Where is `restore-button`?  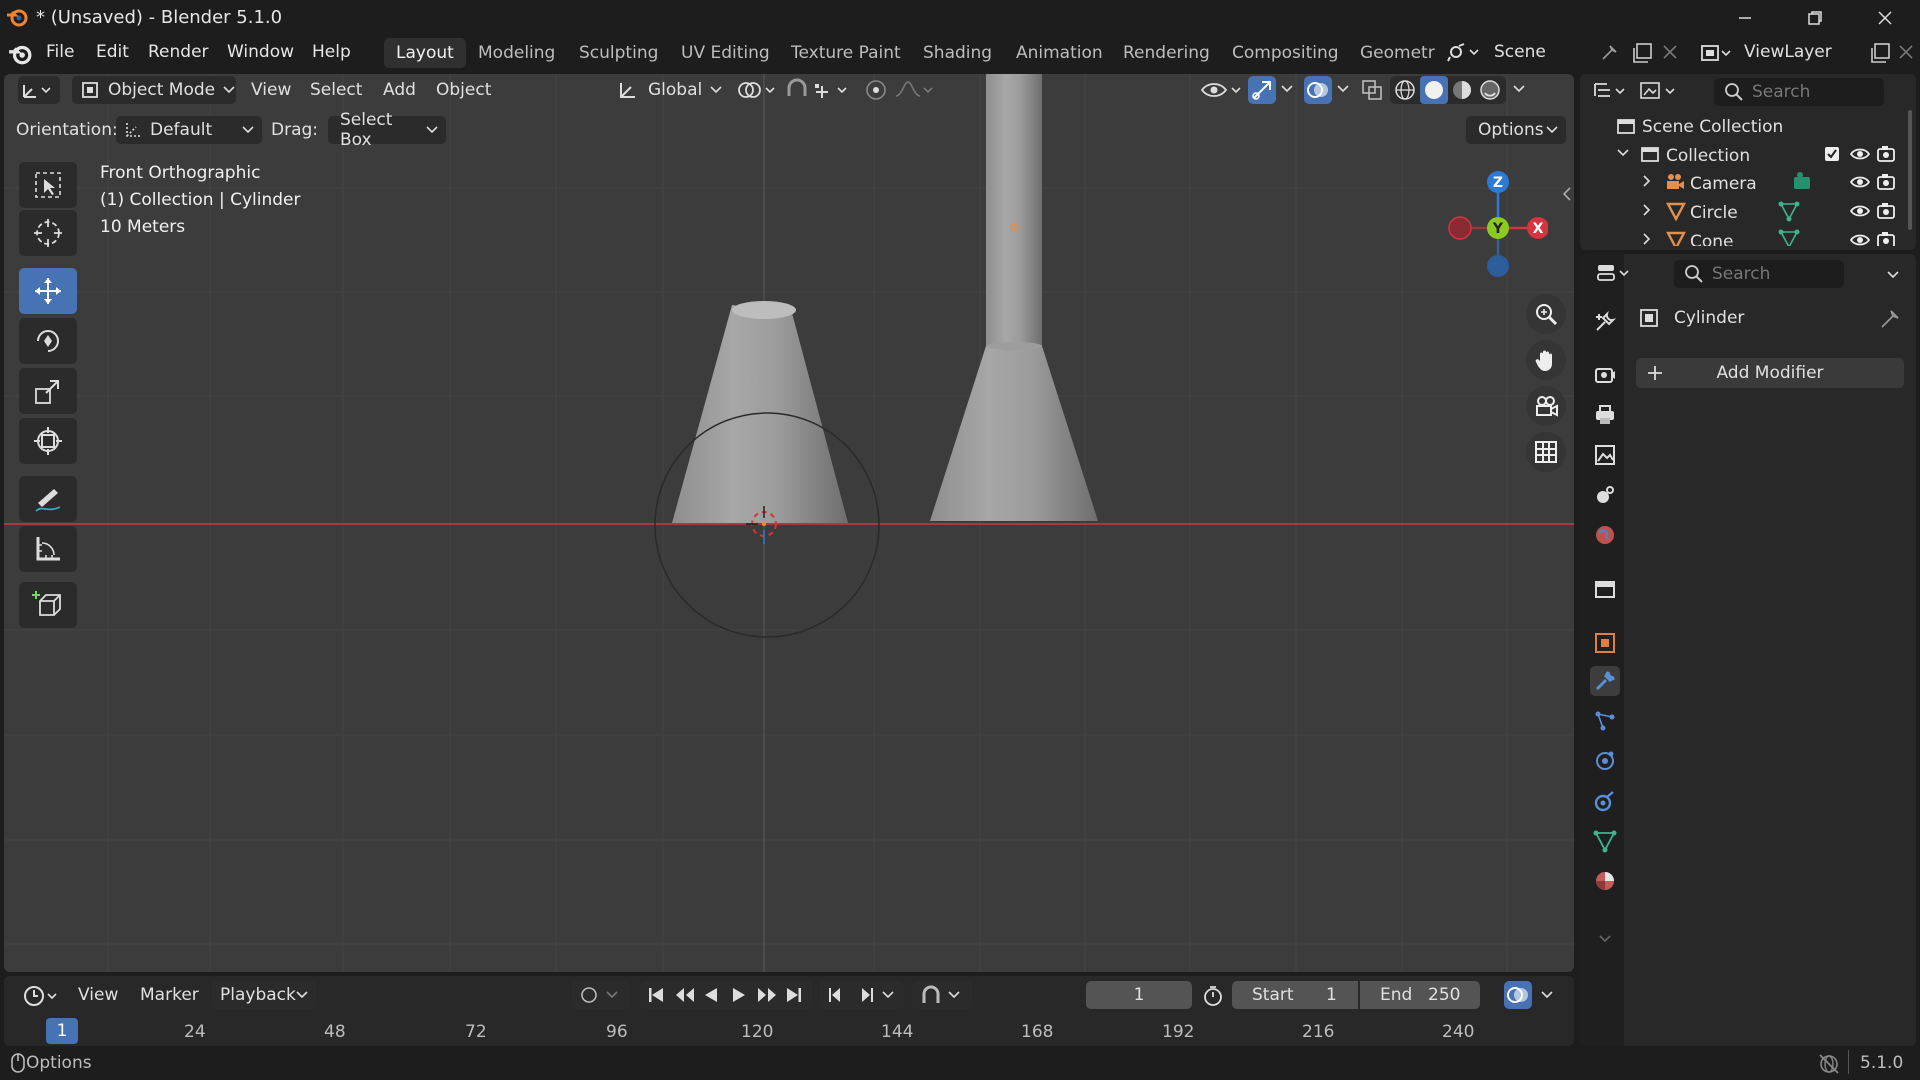
restore-button is located at coordinates (1815, 17).